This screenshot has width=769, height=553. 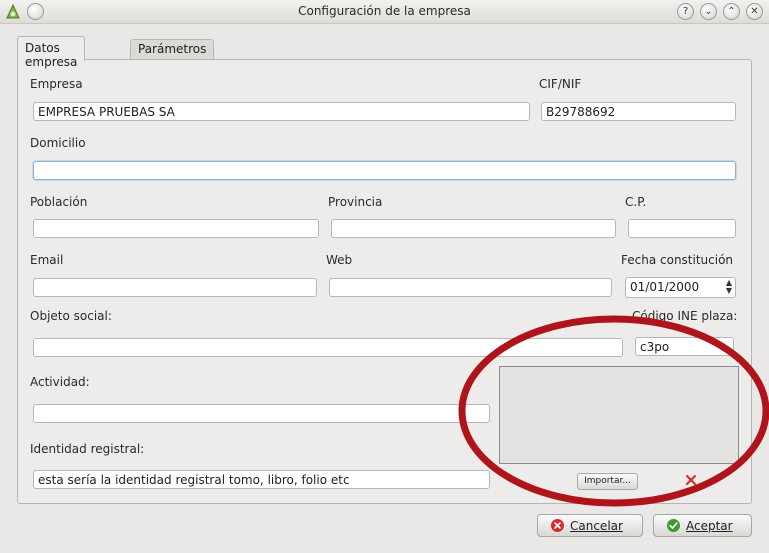 I want to click on poblacion-field, so click(x=176, y=228).